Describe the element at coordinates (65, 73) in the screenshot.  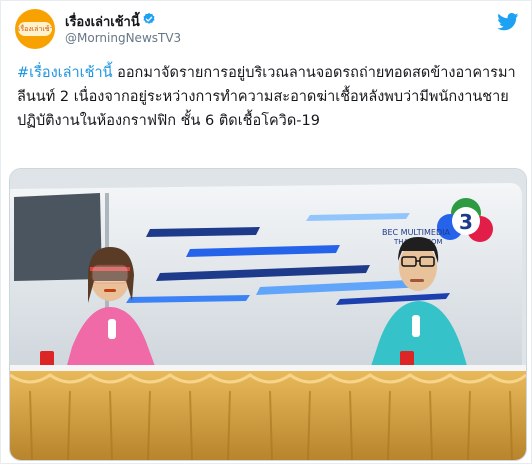
I see `hashtag-link: #เรื่องเล่าเช้านี้` at that location.